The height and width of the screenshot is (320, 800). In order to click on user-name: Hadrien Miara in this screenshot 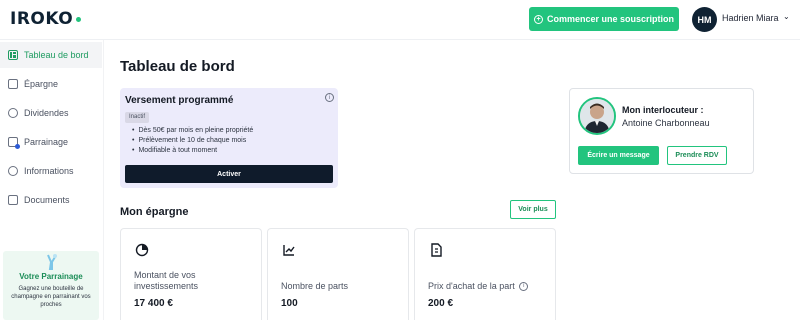, I will do `click(750, 18)`.